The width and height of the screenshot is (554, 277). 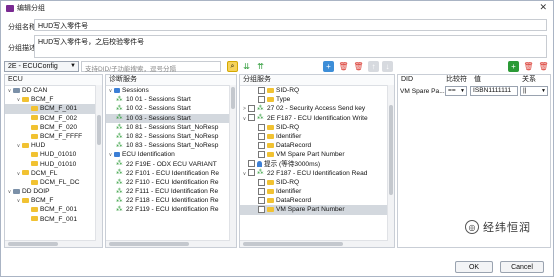 I want to click on app-icon, so click(x=10, y=8).